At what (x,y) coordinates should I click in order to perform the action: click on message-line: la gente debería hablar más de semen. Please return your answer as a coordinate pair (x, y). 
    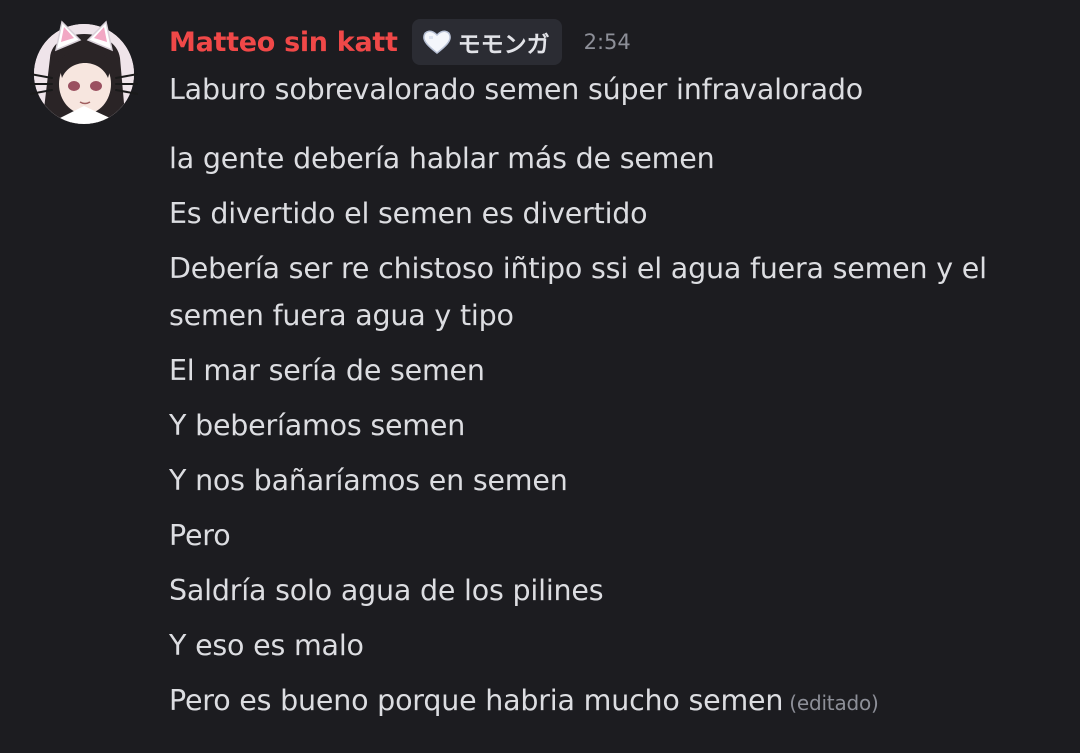
    Looking at the image, I should click on (442, 158).